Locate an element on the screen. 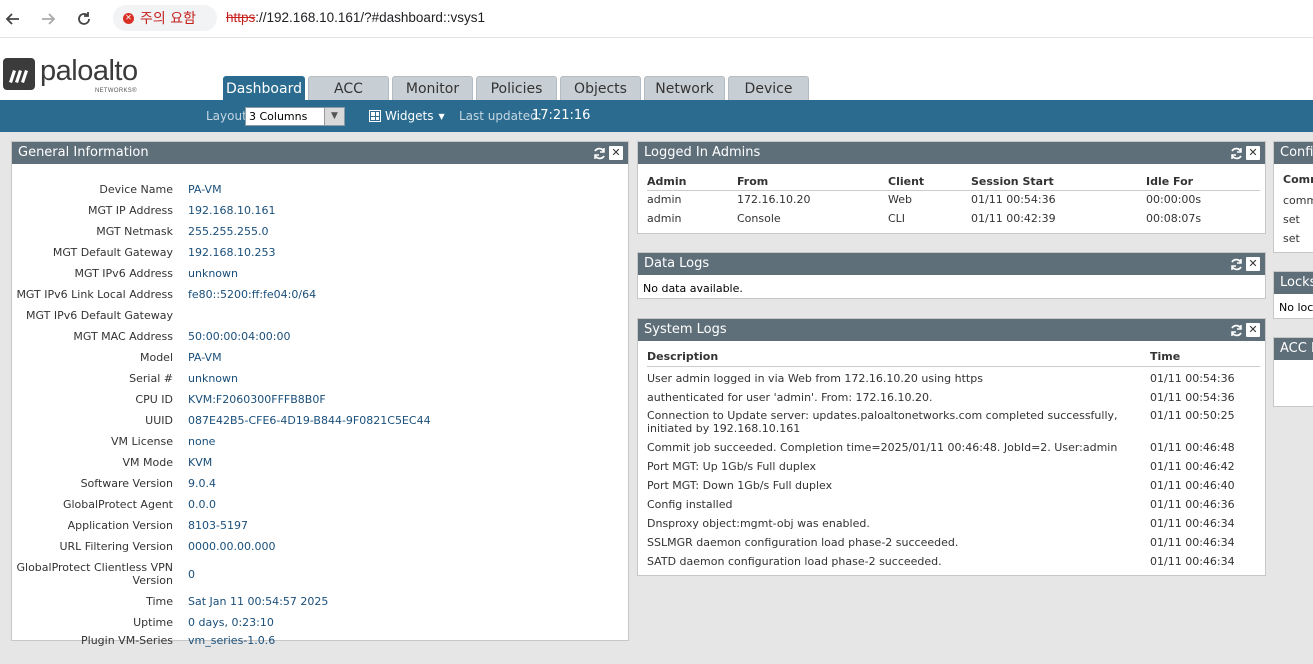 The image size is (1313, 664). table-cell: 00:08:07s is located at coordinates (1174, 218).